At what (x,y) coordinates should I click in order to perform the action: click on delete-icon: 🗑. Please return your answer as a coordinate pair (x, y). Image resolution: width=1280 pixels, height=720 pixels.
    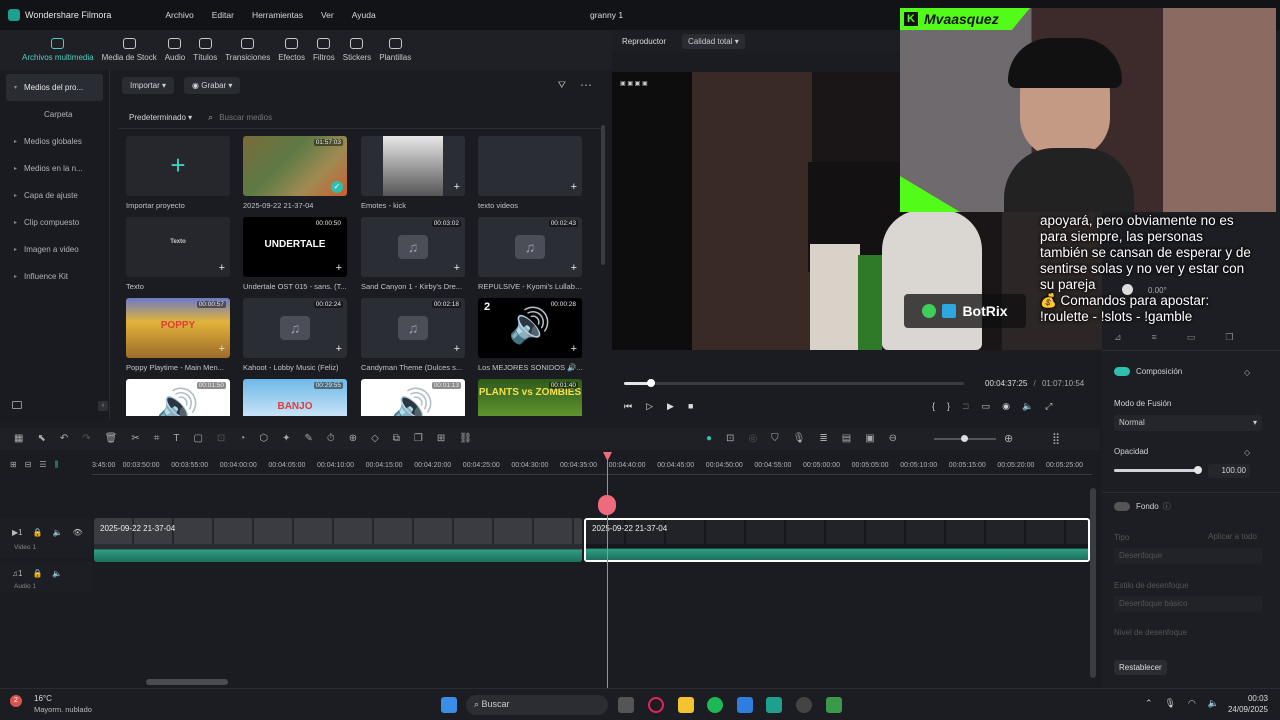
    Looking at the image, I should click on (111, 438).